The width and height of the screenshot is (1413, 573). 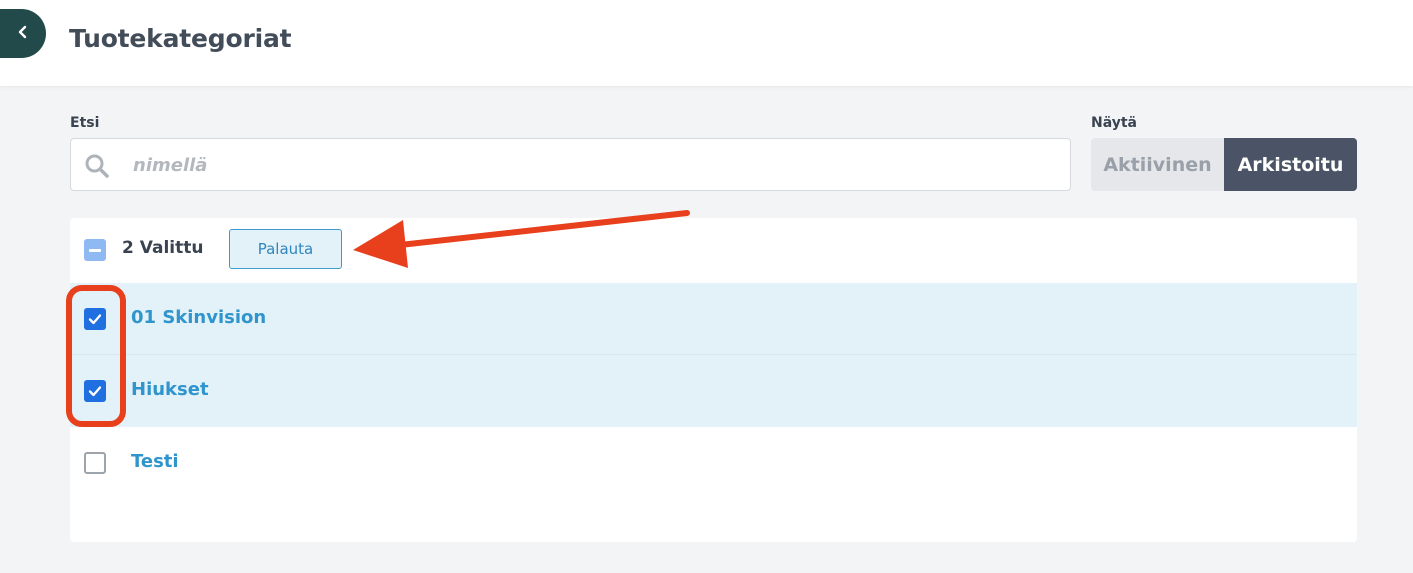 I want to click on restore-button: Palauta, so click(x=285, y=249).